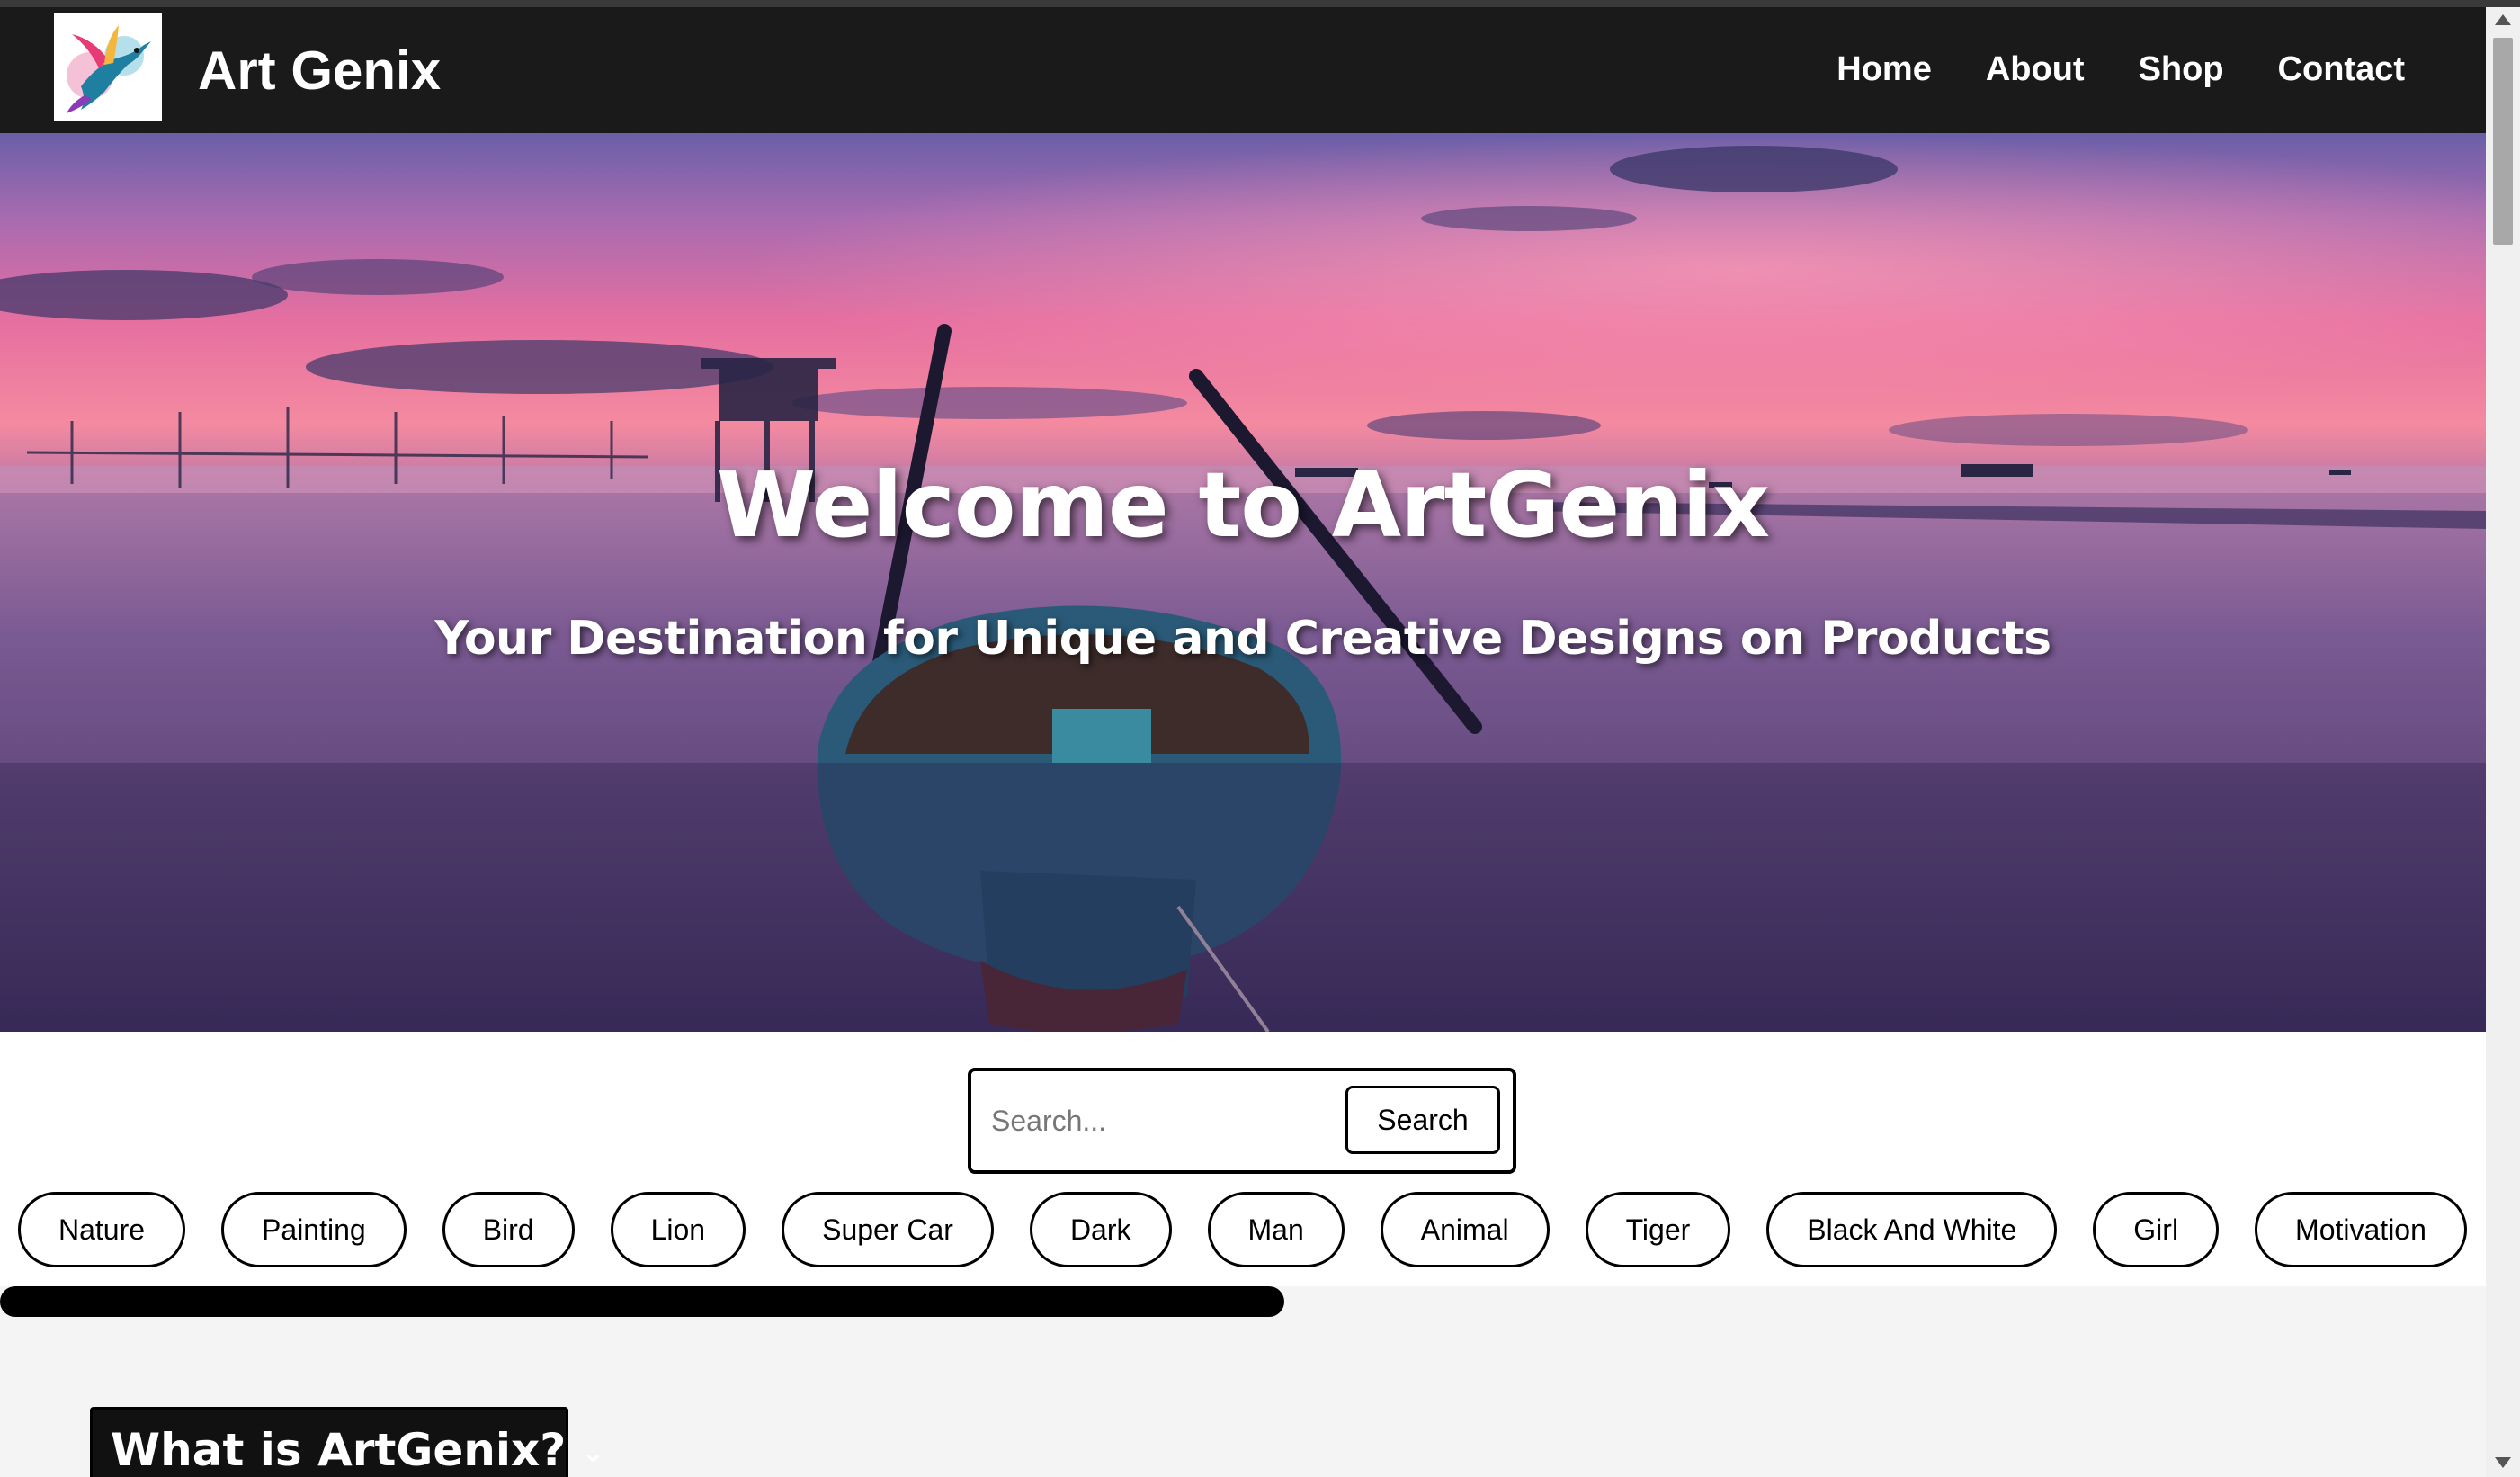  I want to click on top-navbar: Art Genix Home About Shop Contact, so click(1243, 70).